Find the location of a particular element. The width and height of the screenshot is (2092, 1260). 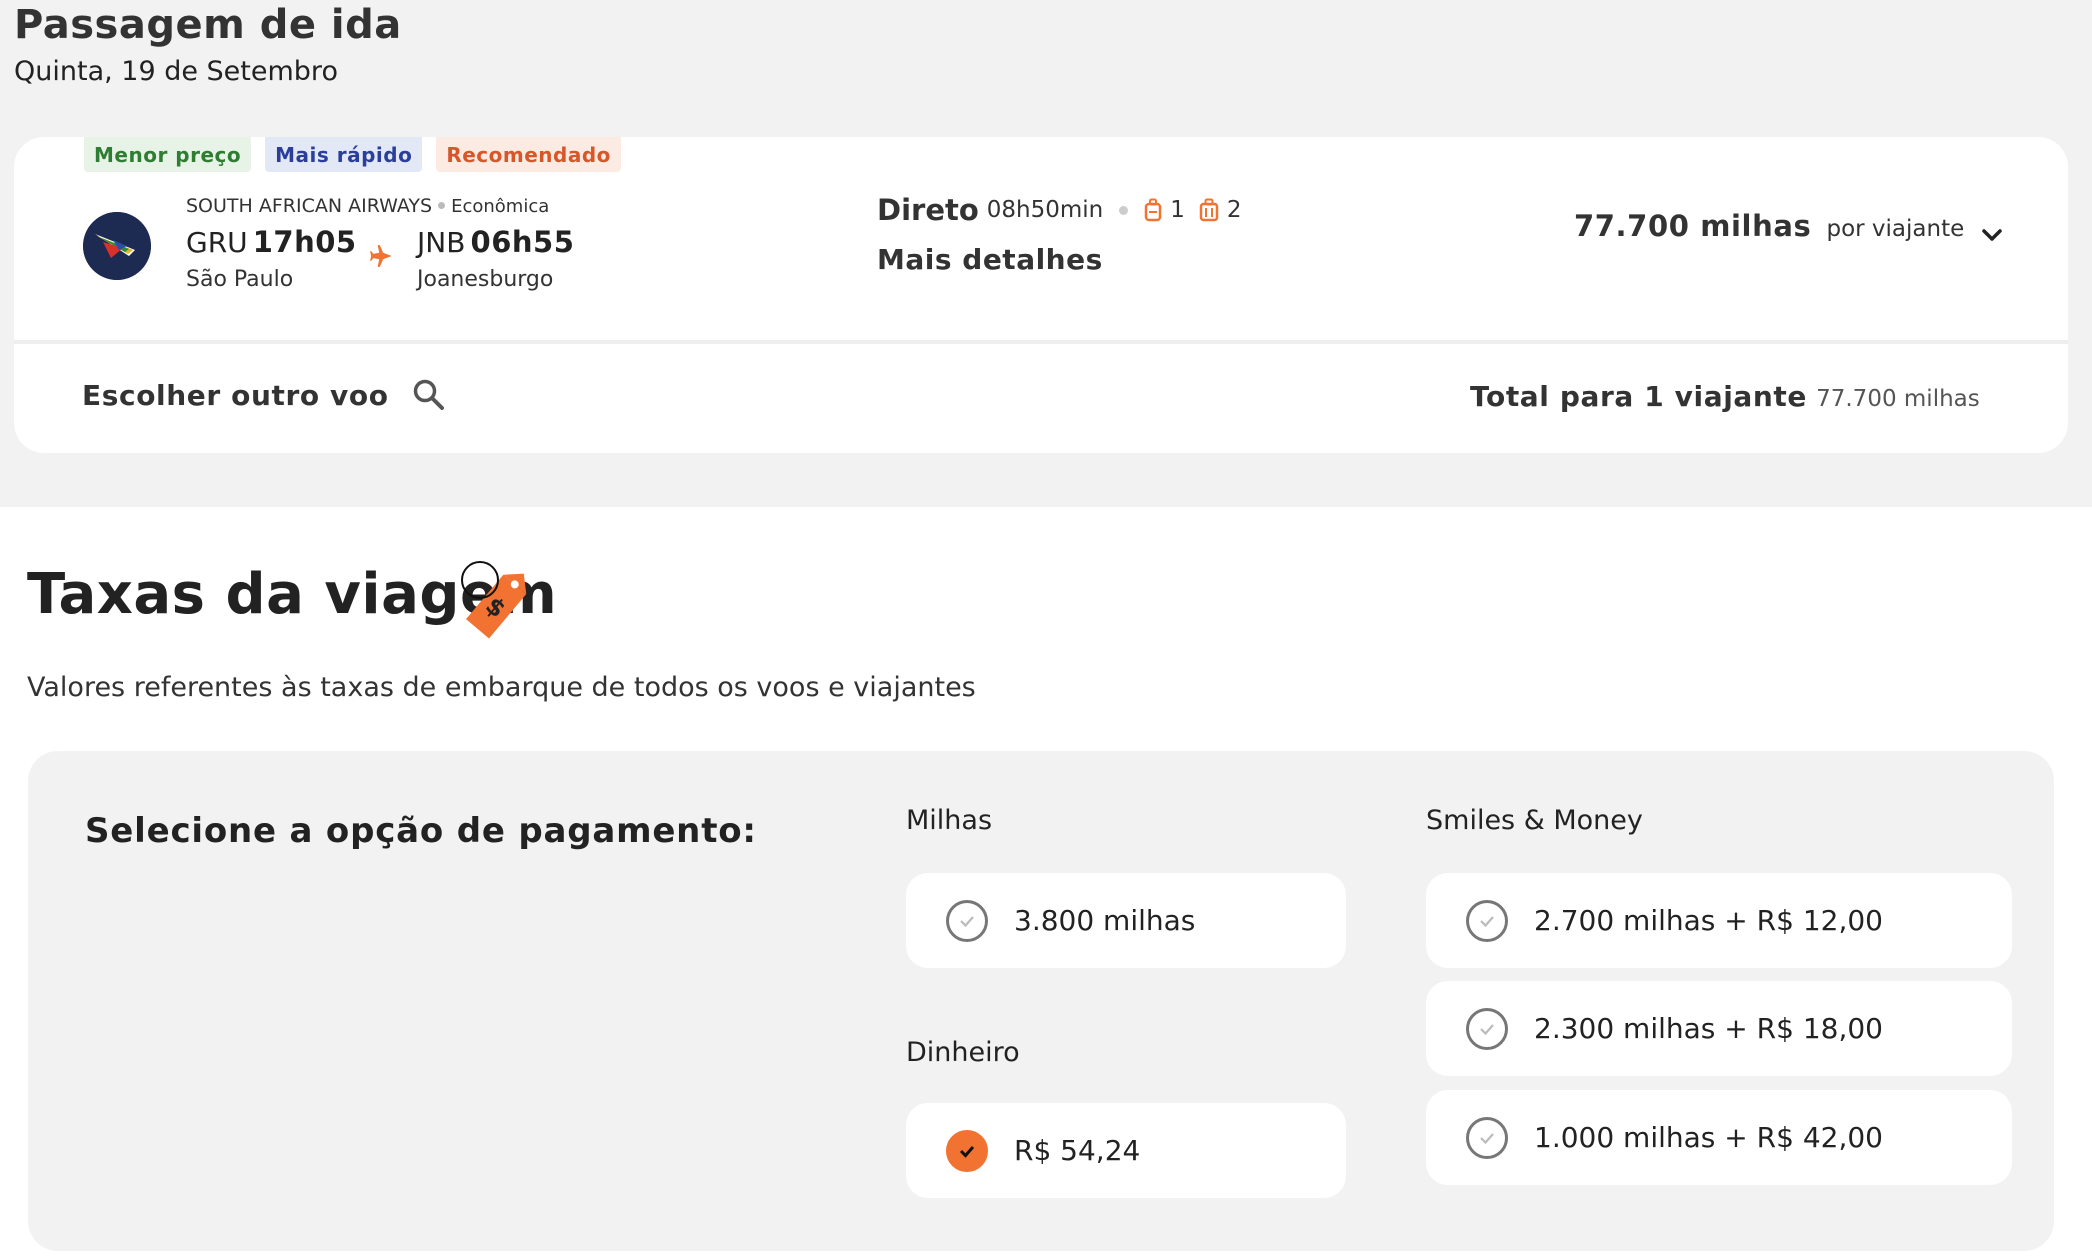

backpack-icon is located at coordinates (1153, 210).